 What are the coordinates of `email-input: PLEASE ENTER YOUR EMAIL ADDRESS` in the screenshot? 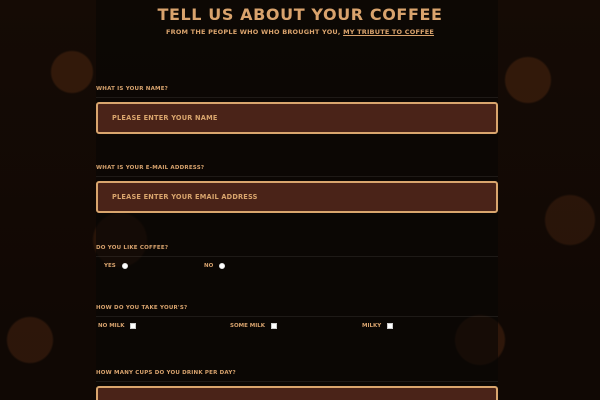 It's located at (297, 197).